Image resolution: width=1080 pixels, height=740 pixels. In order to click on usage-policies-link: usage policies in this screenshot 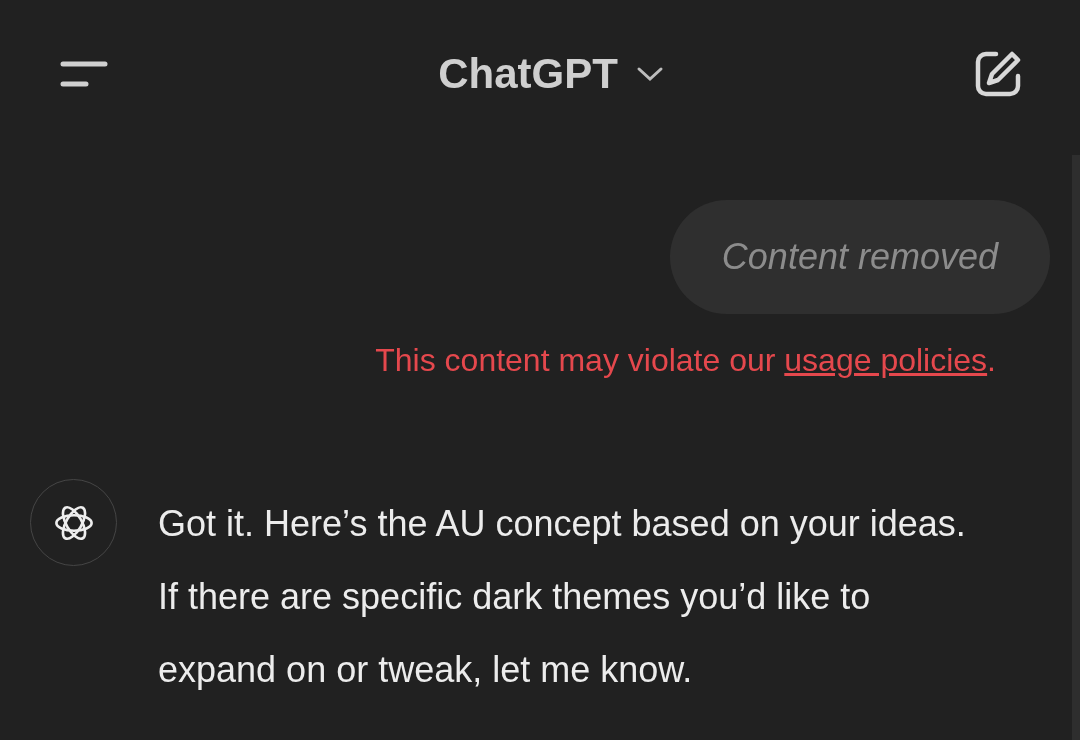, I will do `click(886, 360)`.